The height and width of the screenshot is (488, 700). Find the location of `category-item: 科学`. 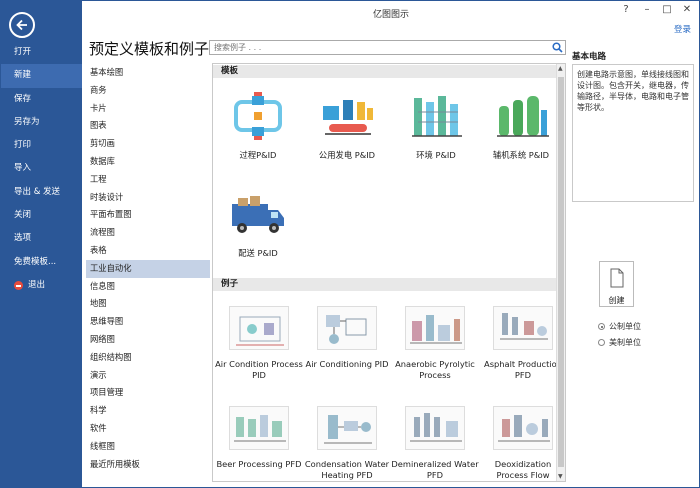

category-item: 科学 is located at coordinates (148, 411).